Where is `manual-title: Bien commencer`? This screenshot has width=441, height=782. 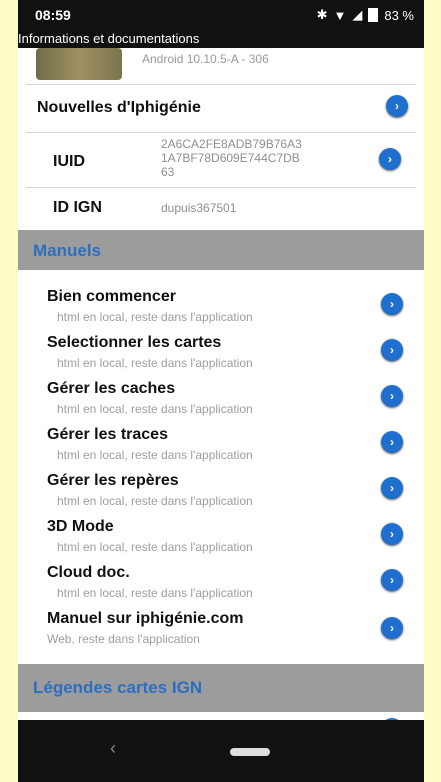 manual-title: Bien commencer is located at coordinates (111, 296).